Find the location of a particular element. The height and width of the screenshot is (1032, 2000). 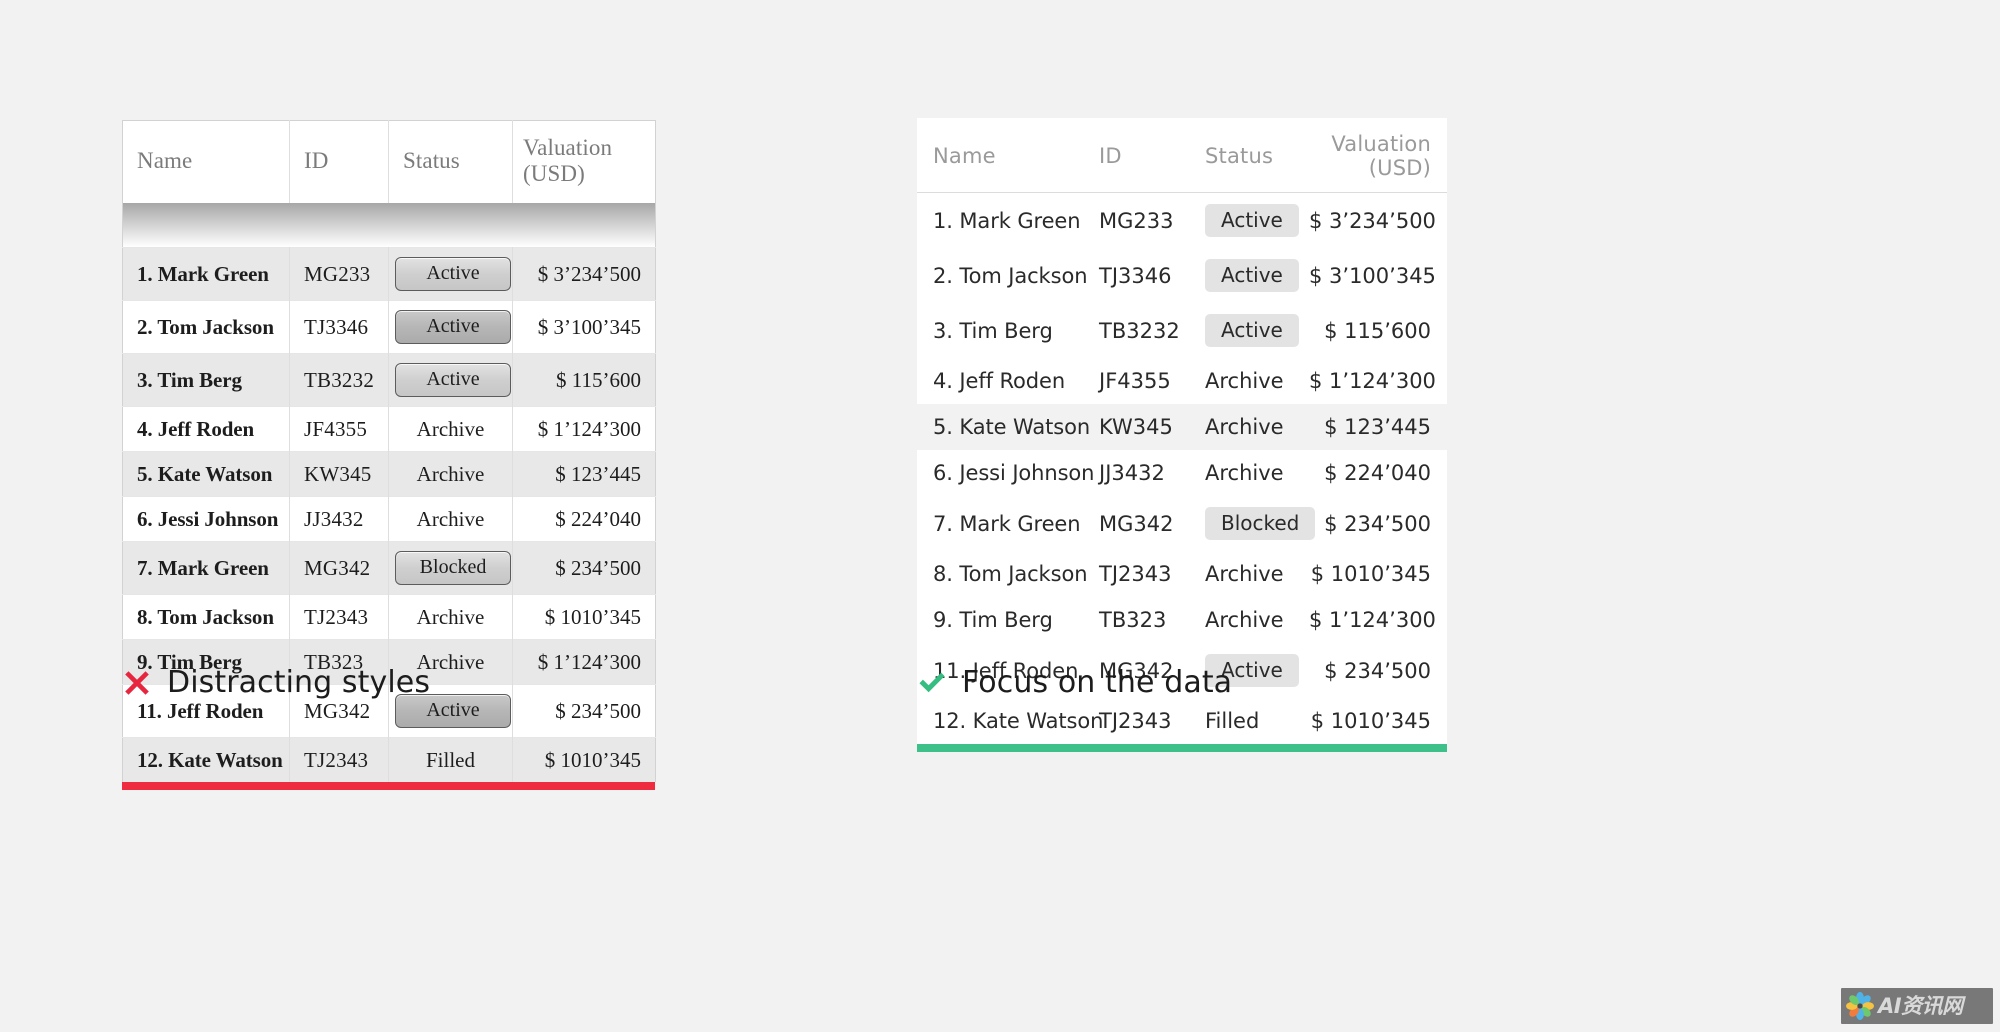

cell-id: JF4355 is located at coordinates (1145, 381).